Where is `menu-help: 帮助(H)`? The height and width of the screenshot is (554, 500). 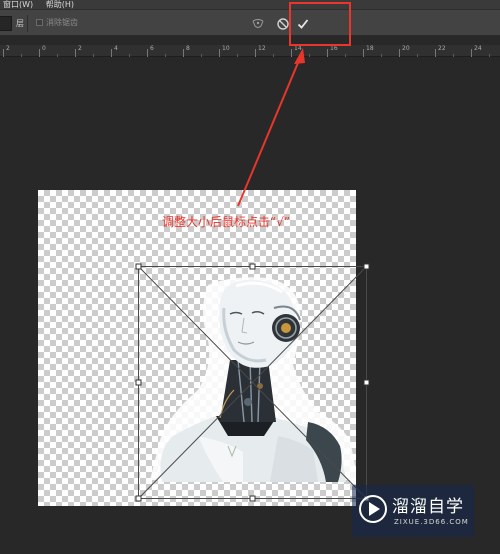 menu-help: 帮助(H) is located at coordinates (60, 4).